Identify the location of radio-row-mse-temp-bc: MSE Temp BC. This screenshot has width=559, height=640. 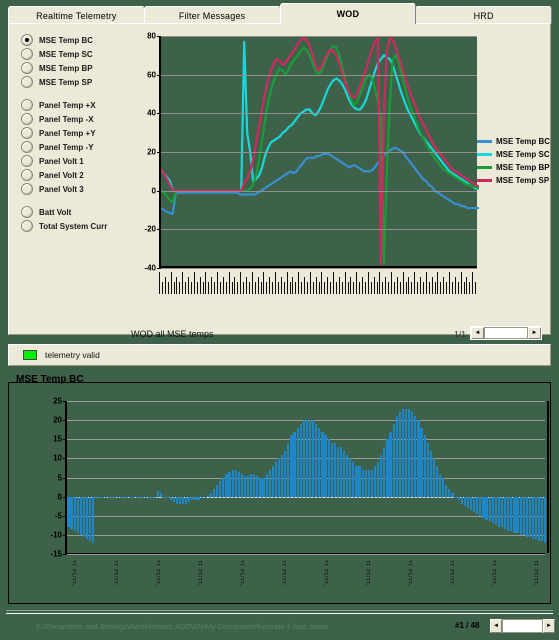
(71, 40).